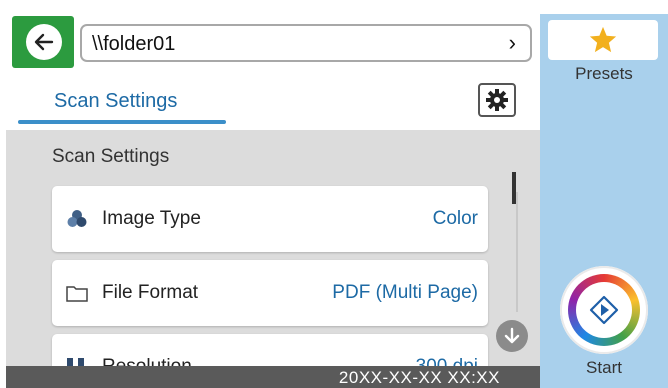 This screenshot has width=668, height=388. What do you see at coordinates (77, 294) in the screenshot?
I see `folder-icon` at bounding box center [77, 294].